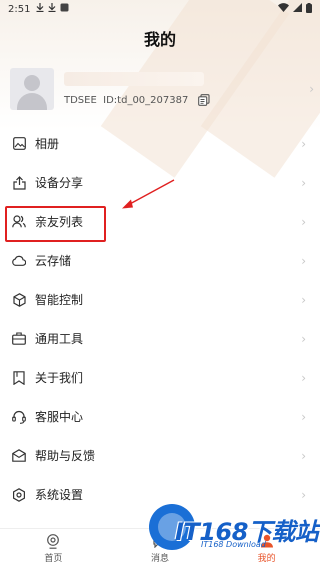 The image size is (320, 568). Describe the element at coordinates (309, 9) in the screenshot. I see `battery-icon` at that location.